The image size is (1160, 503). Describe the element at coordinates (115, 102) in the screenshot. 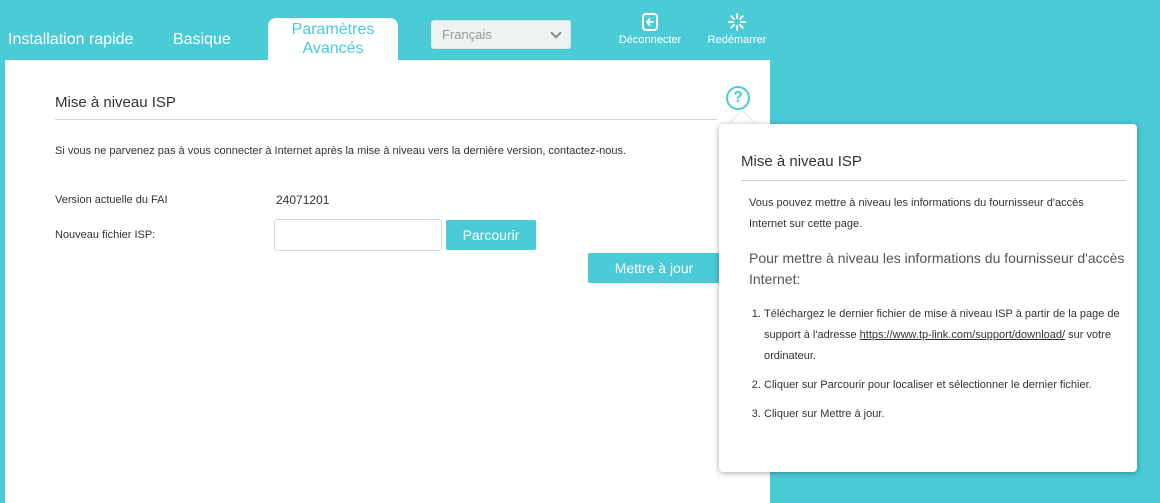

I see `page-title: Mise à niveau ISP` at that location.